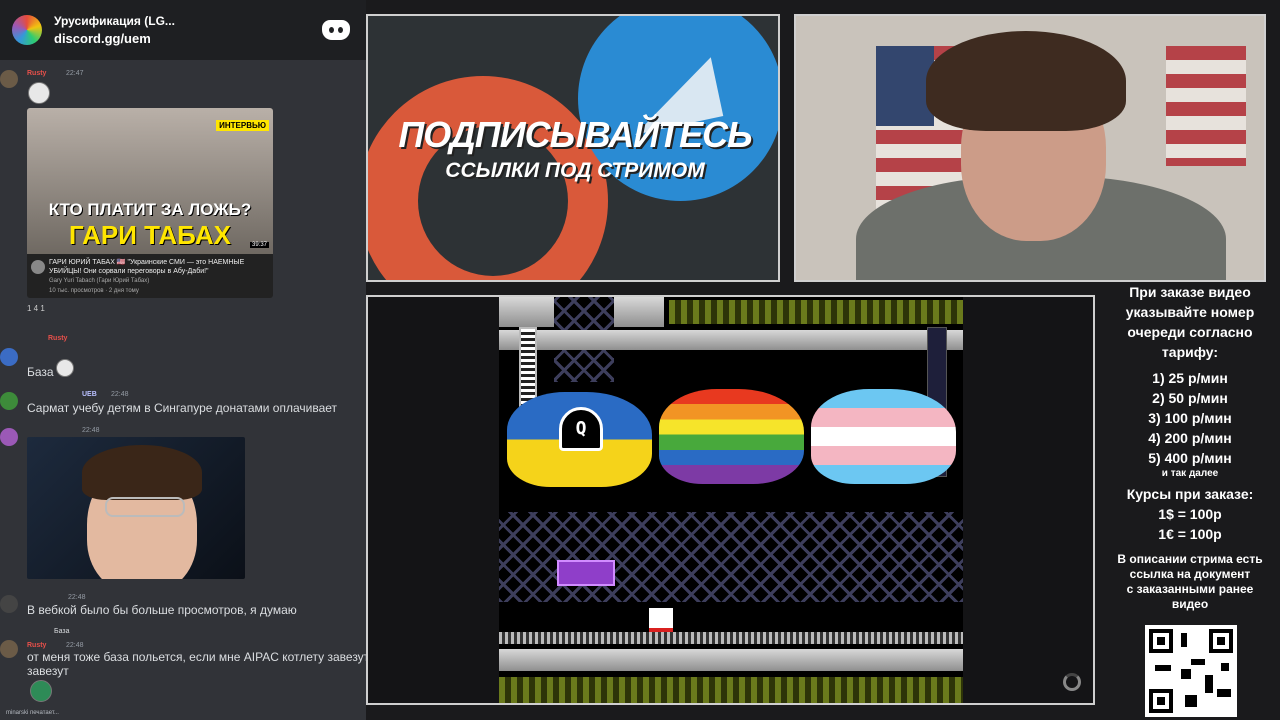 Image resolution: width=1280 pixels, height=720 pixels. Describe the element at coordinates (731, 690) in the screenshot. I see `green-floor` at that location.